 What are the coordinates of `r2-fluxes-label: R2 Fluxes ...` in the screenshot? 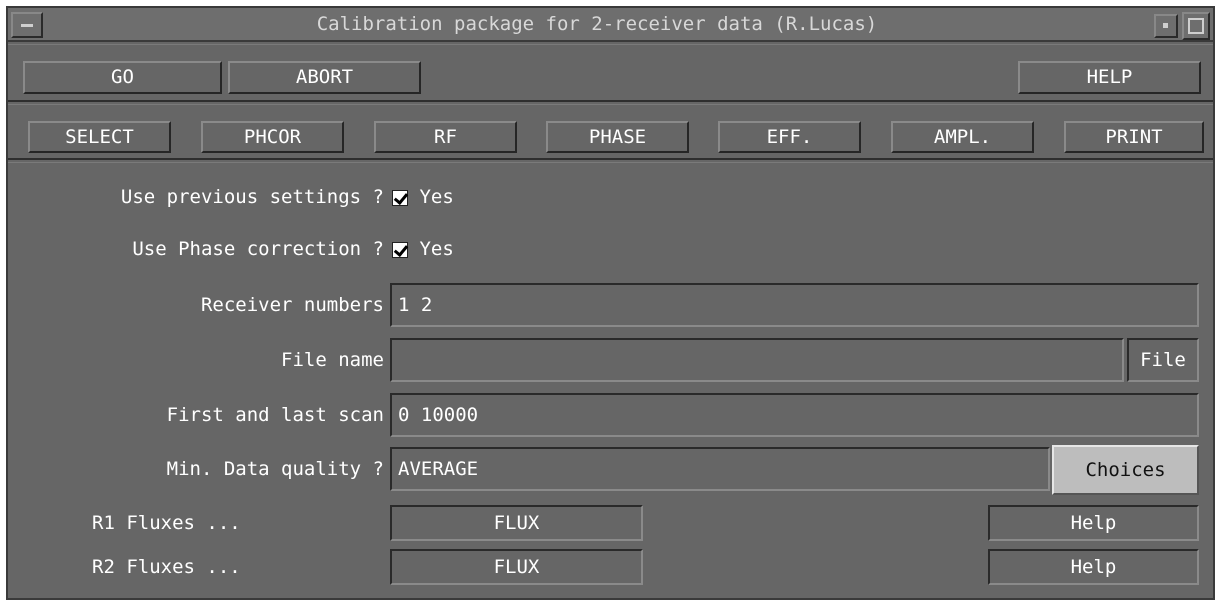 It's located at (166, 567).